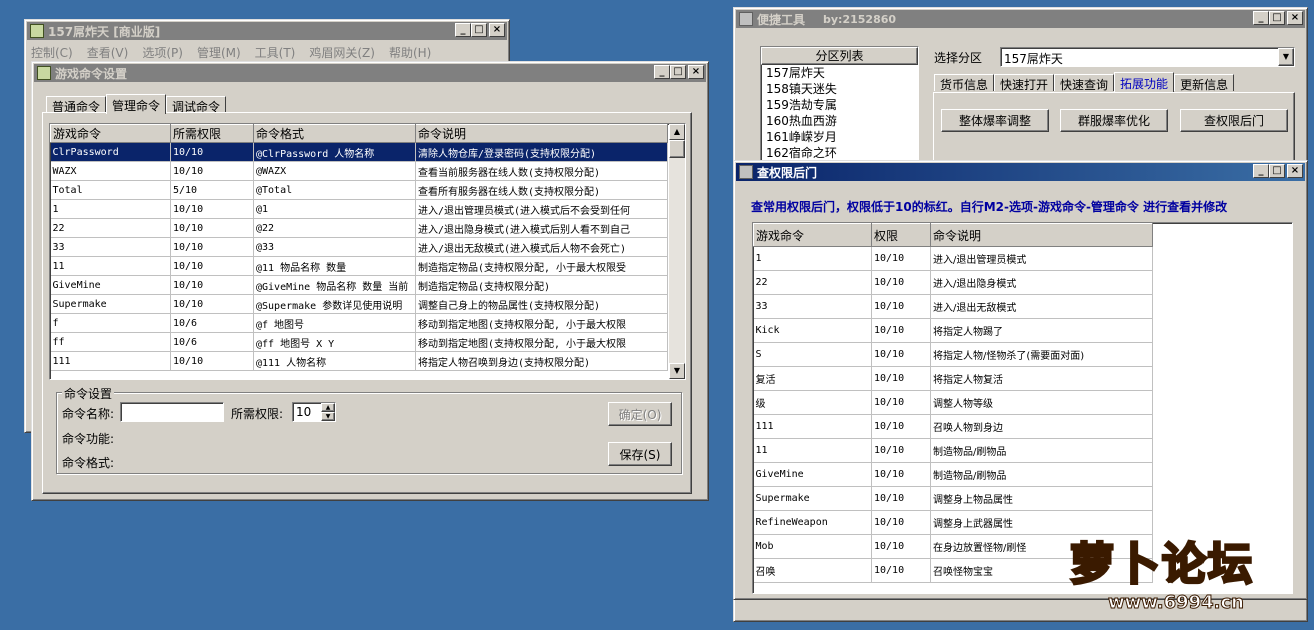 The image size is (1314, 630). What do you see at coordinates (359, 247) in the screenshot?
I see `table-row: 33 10/10 @33 进入/退出无敌模式(进入模式后人物不会死亡)` at bounding box center [359, 247].